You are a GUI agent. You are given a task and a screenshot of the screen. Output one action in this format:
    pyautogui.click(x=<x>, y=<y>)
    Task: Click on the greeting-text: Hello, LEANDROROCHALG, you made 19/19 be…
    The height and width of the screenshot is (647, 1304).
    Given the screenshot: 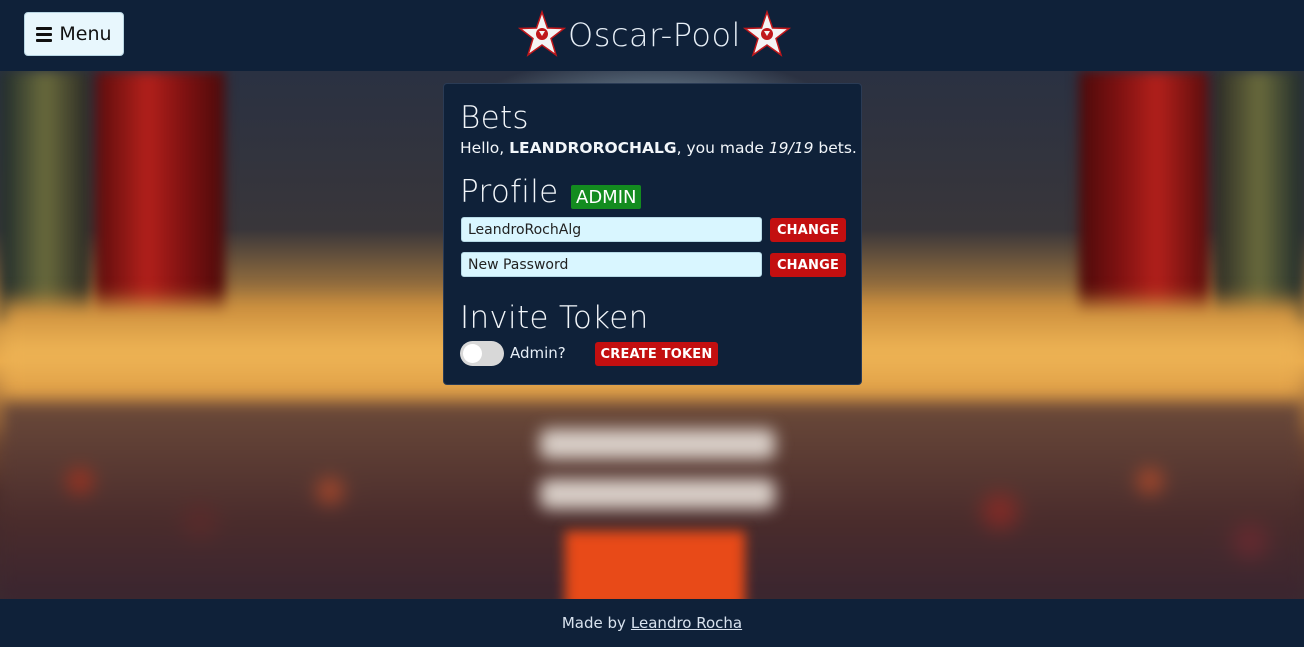 What is the action you would take?
    pyautogui.click(x=658, y=148)
    